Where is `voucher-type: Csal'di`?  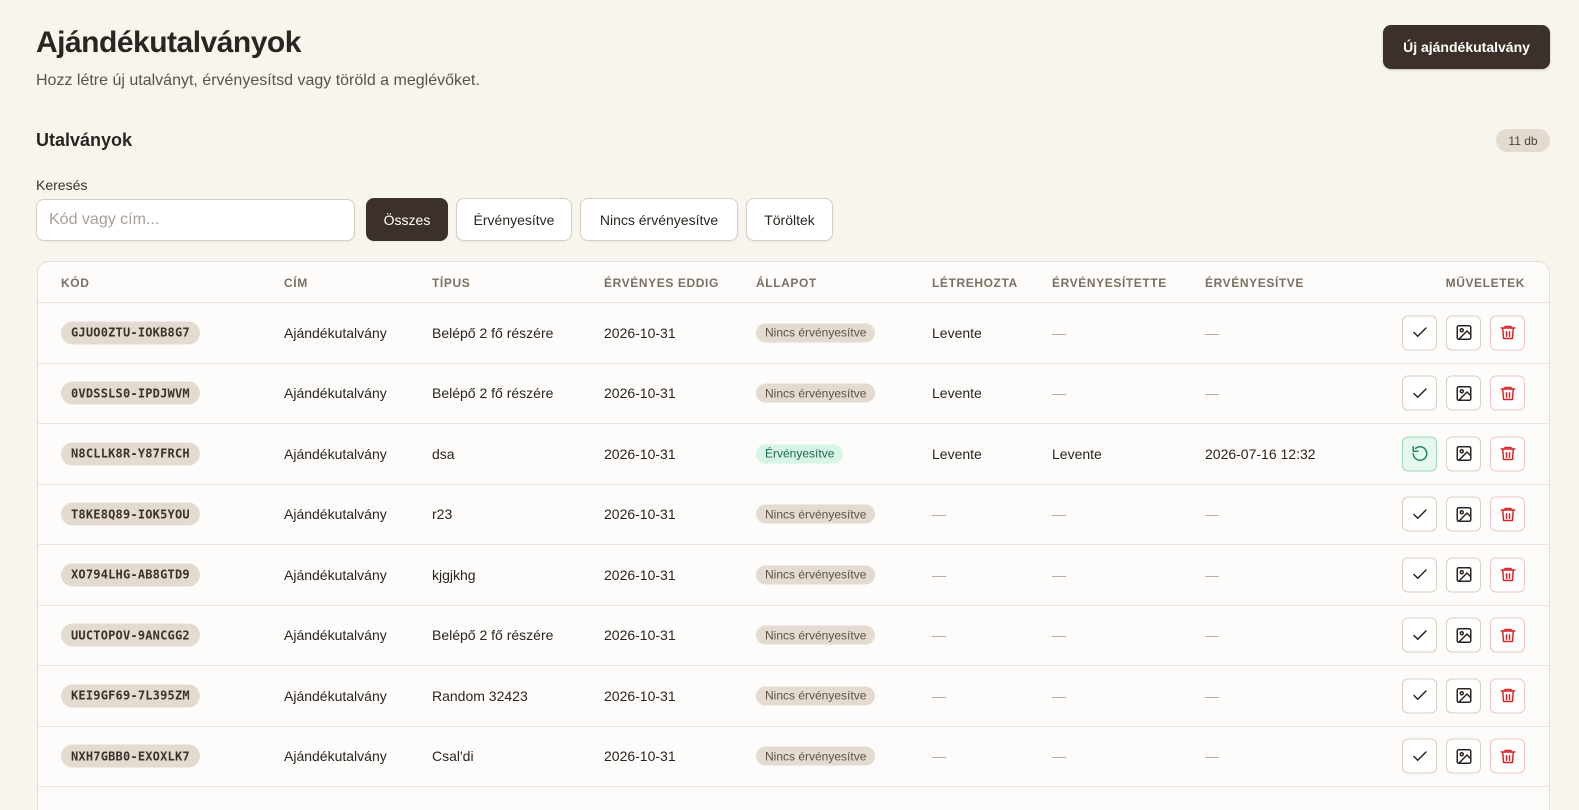
voucher-type: Csal'di is located at coordinates (453, 756).